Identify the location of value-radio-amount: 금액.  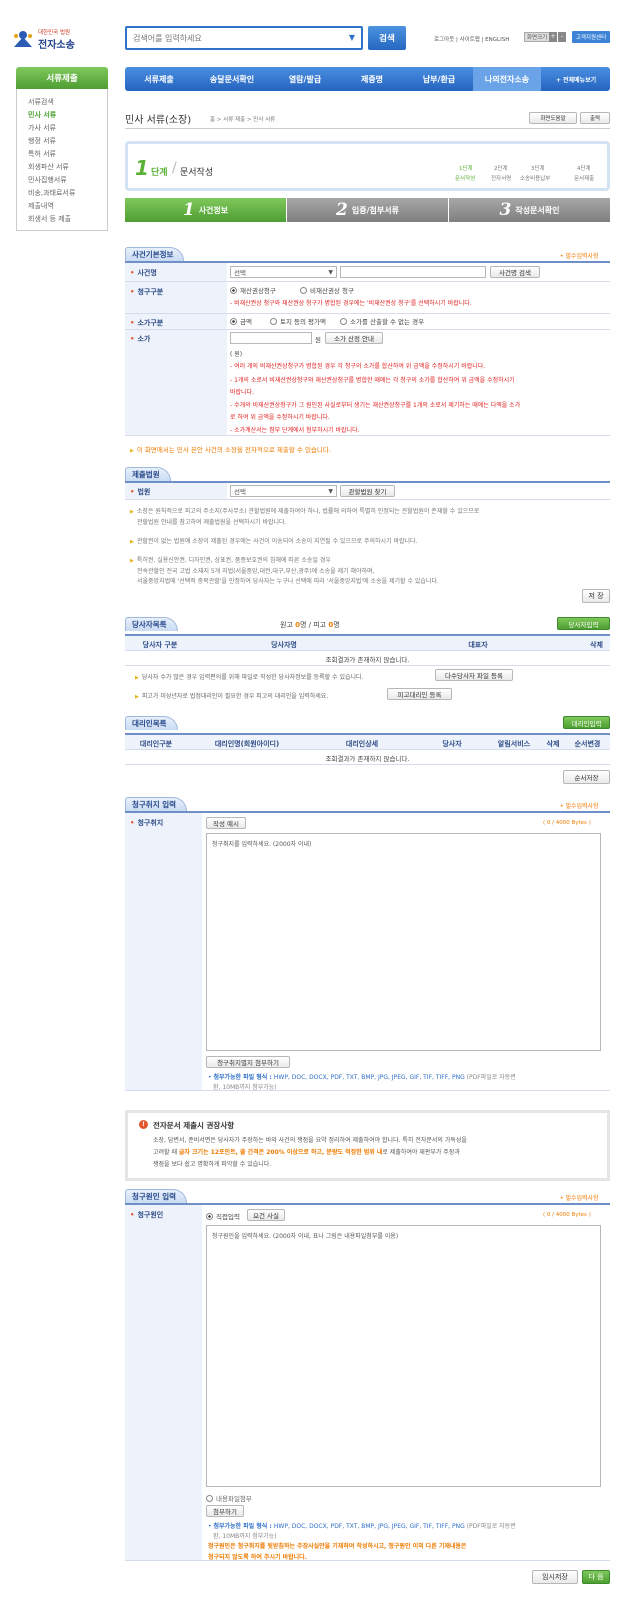
(241, 321).